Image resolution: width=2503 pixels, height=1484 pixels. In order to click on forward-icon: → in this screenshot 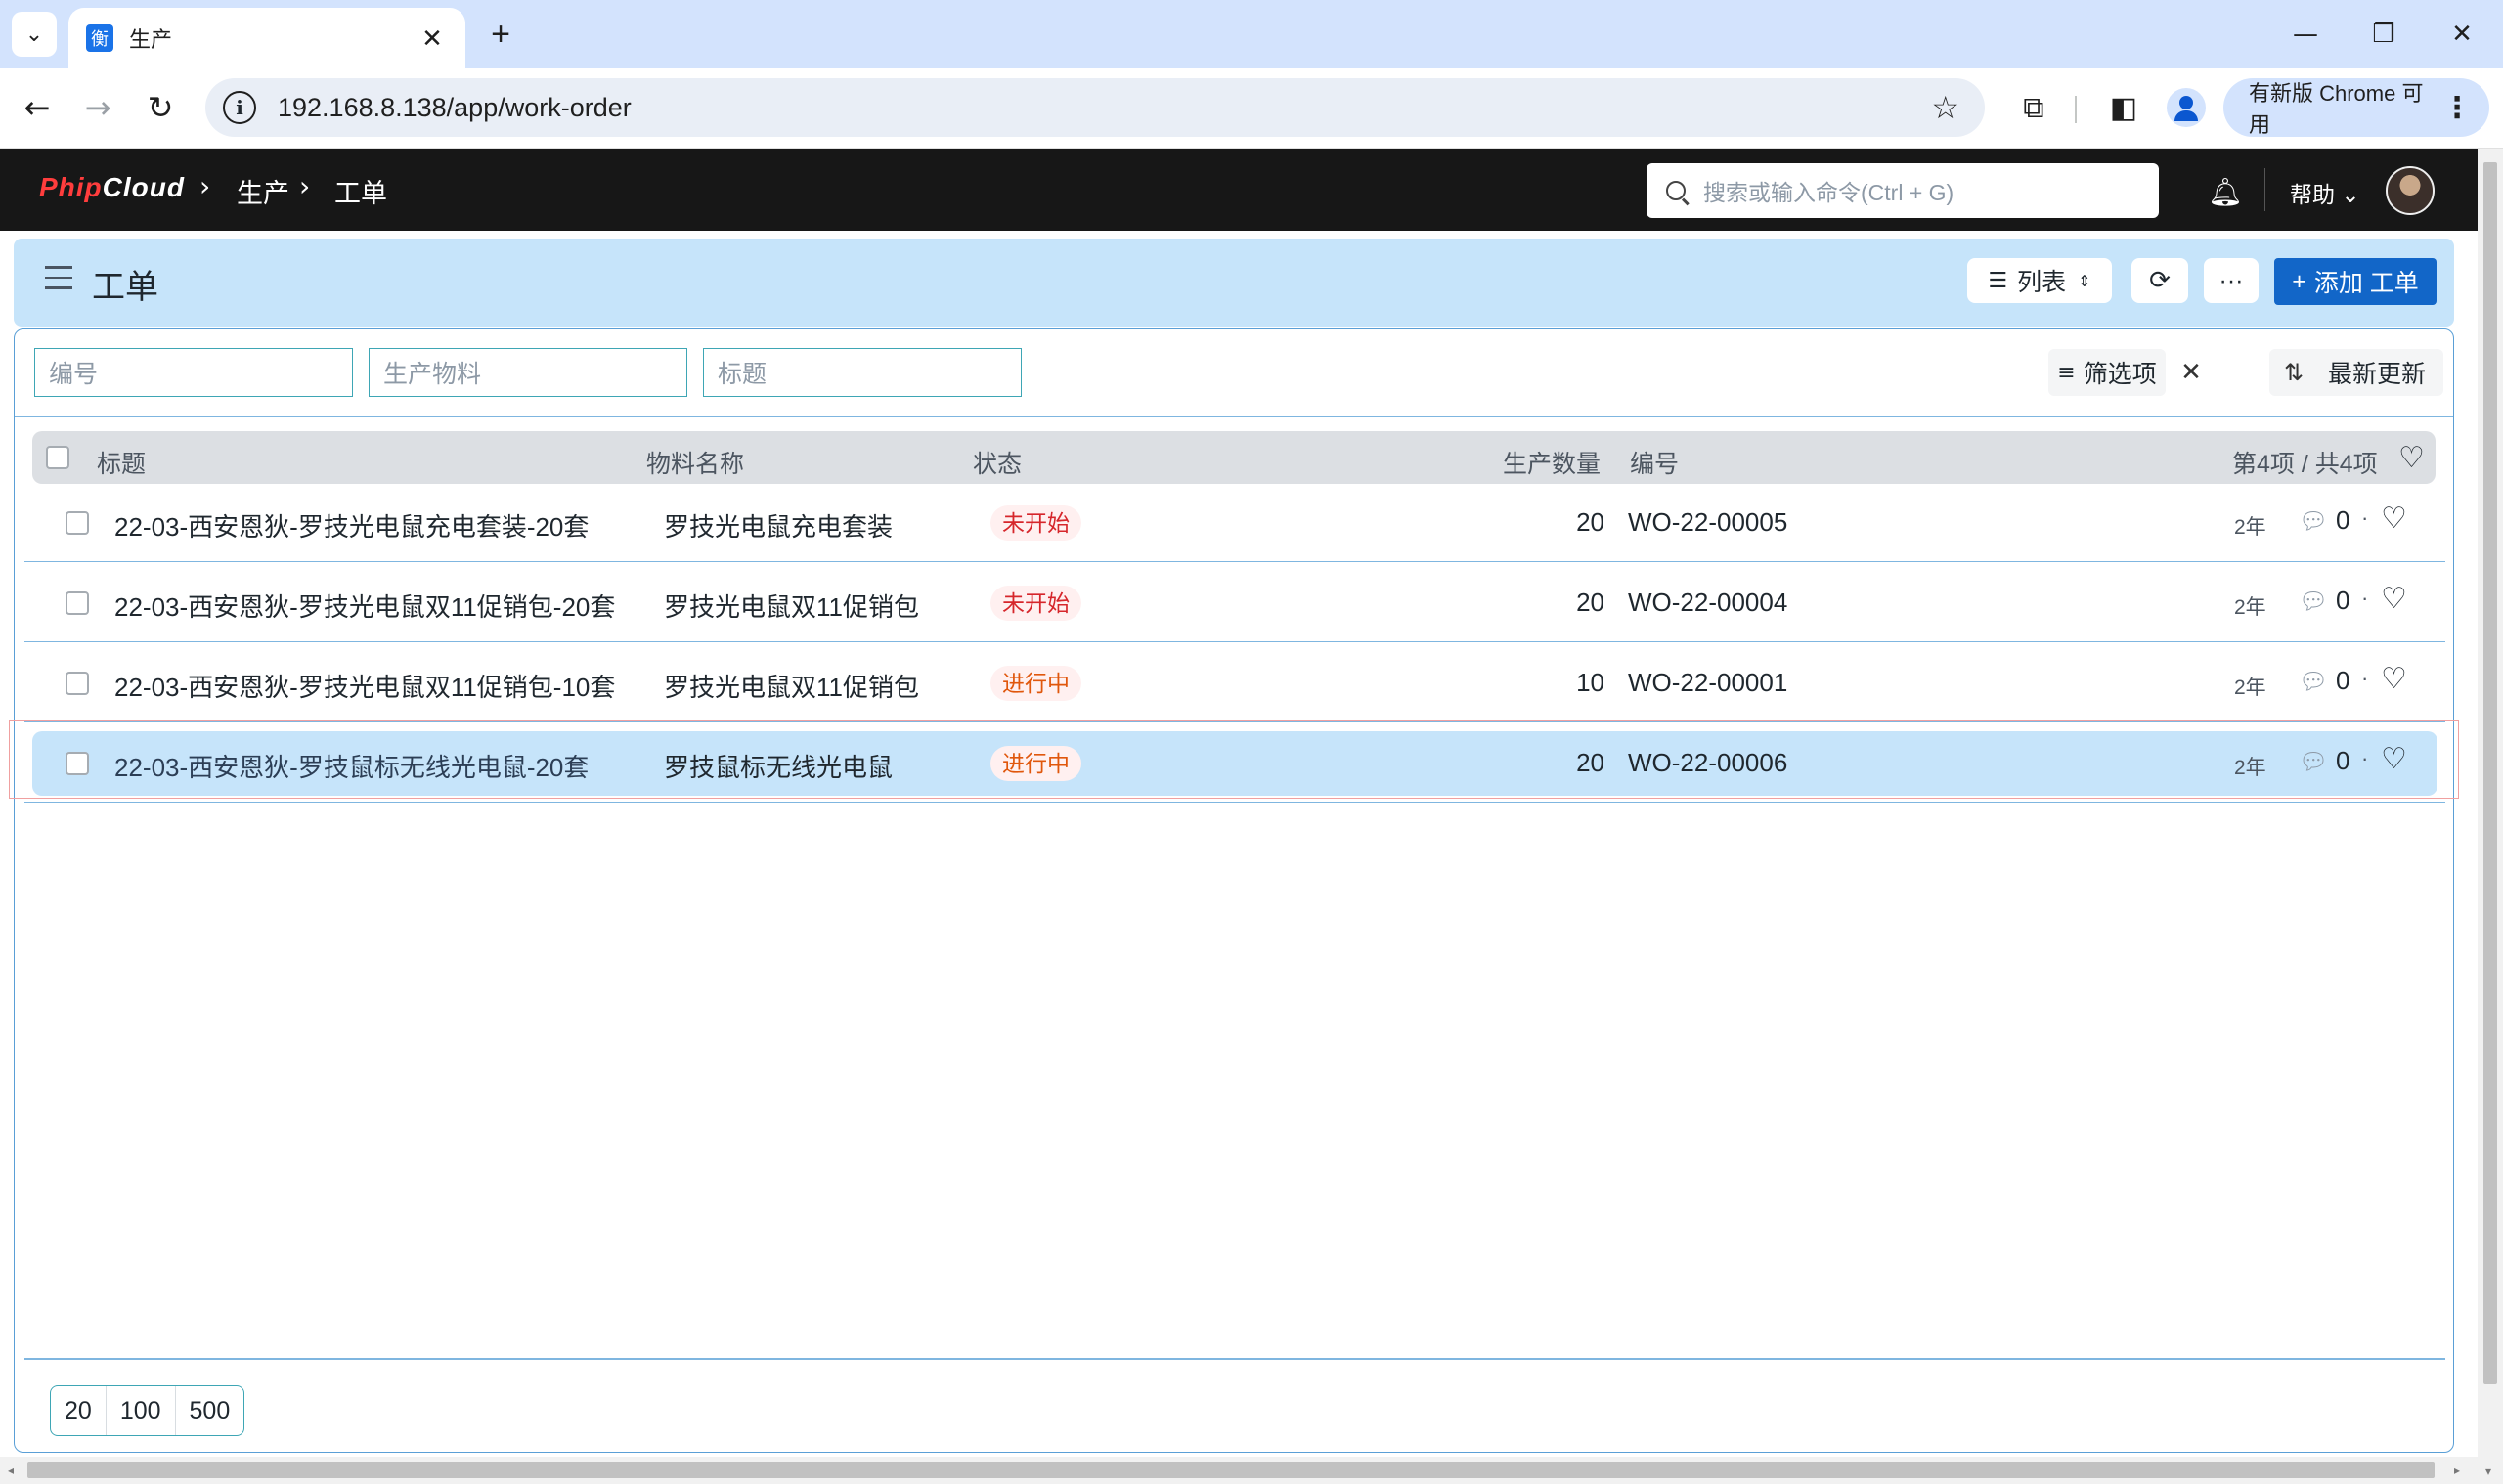, I will do `click(97, 107)`.